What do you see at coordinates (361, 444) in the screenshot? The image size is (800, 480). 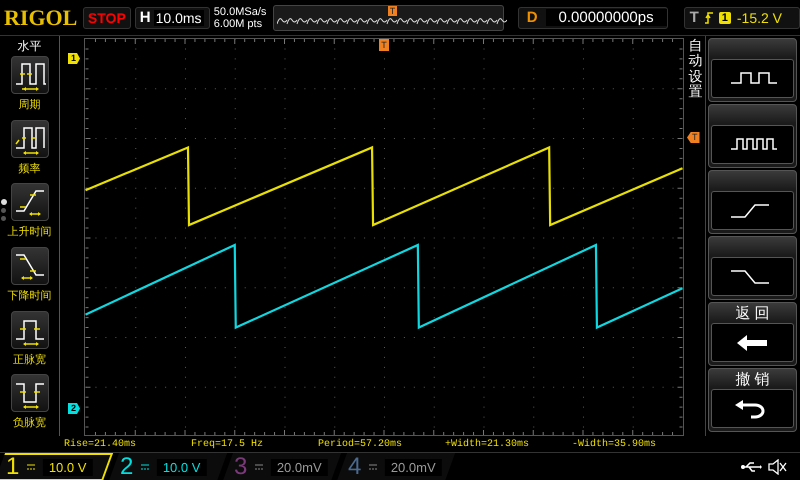 I see `measurement-reading: Period=57.20ms` at bounding box center [361, 444].